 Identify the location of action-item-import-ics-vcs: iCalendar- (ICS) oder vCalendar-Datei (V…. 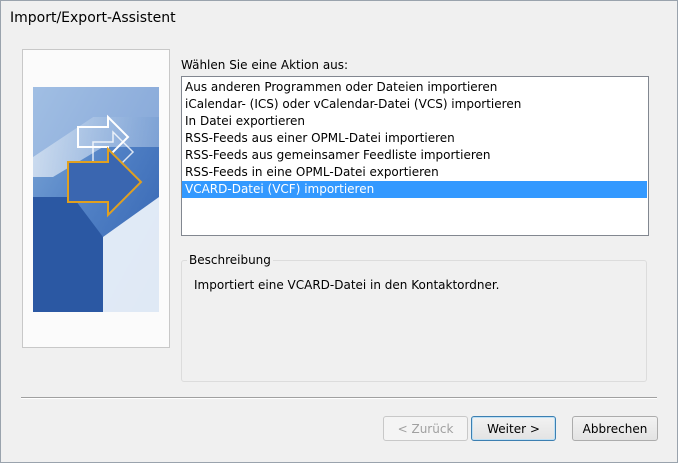
(414, 104).